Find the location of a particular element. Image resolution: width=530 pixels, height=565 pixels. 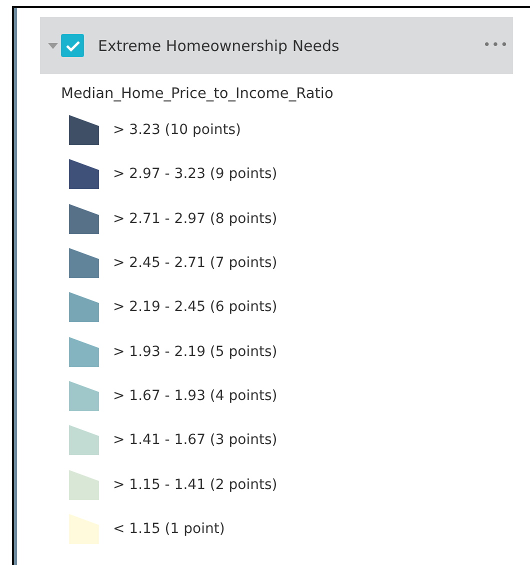

caret-icon is located at coordinates (53, 45).